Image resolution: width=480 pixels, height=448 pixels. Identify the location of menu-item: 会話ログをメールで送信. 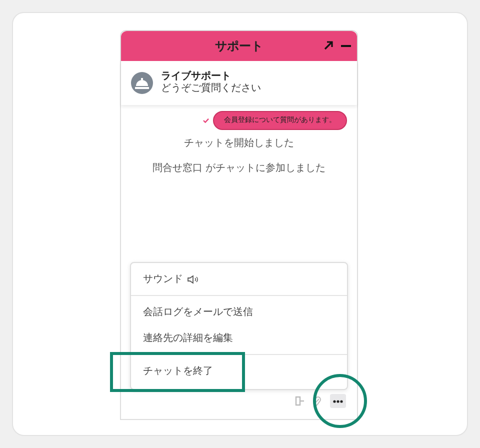
(239, 312).